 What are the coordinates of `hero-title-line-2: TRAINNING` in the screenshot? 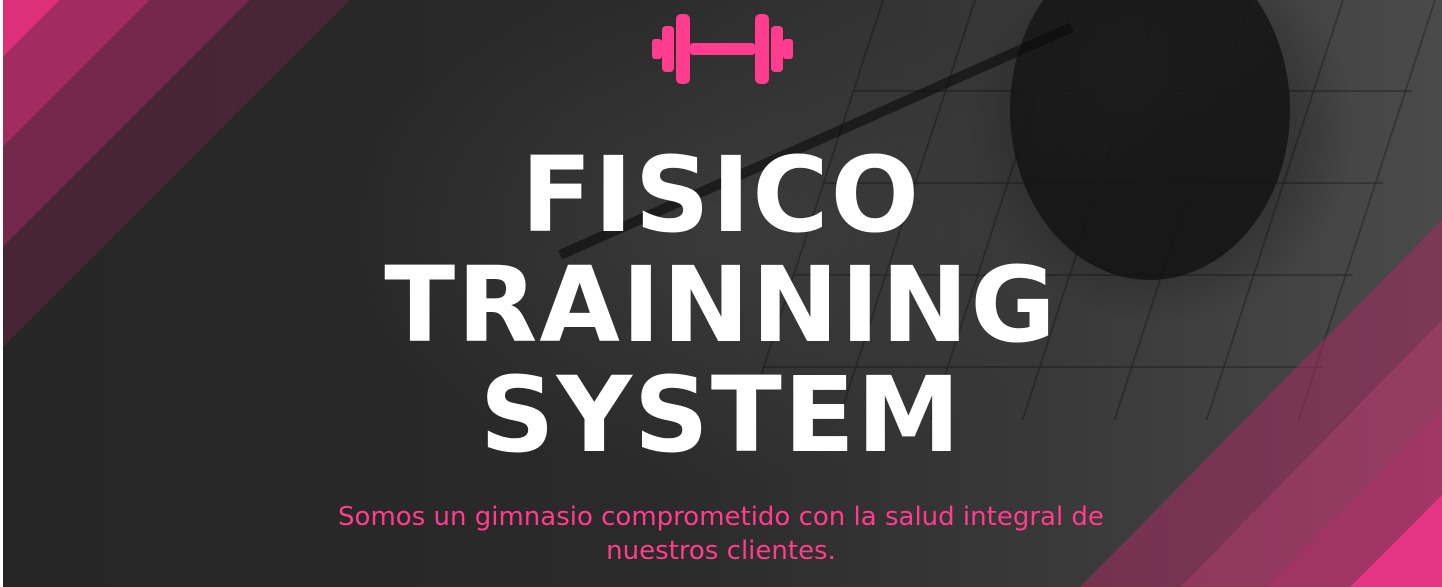 It's located at (721, 305).